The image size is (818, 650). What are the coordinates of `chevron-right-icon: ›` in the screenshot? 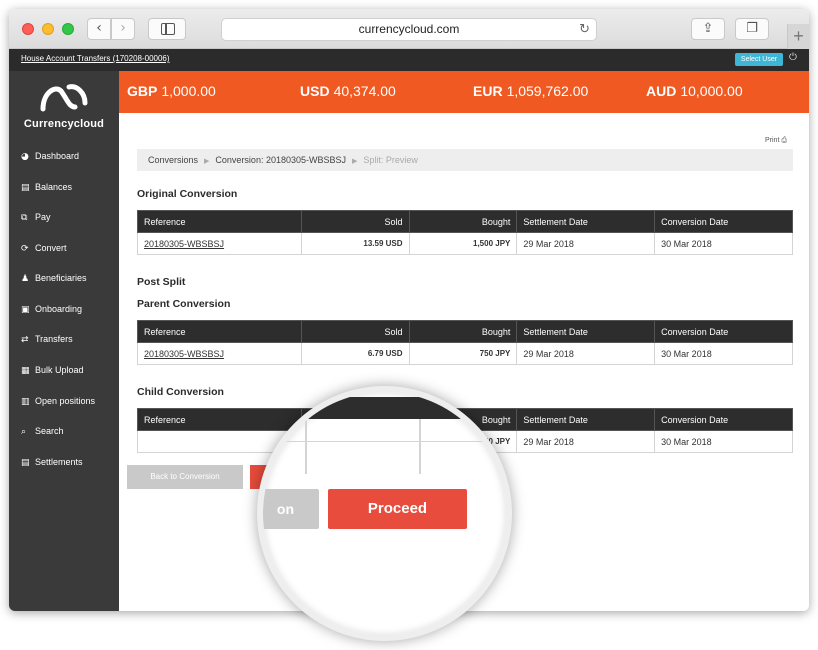 It's located at (123, 28).